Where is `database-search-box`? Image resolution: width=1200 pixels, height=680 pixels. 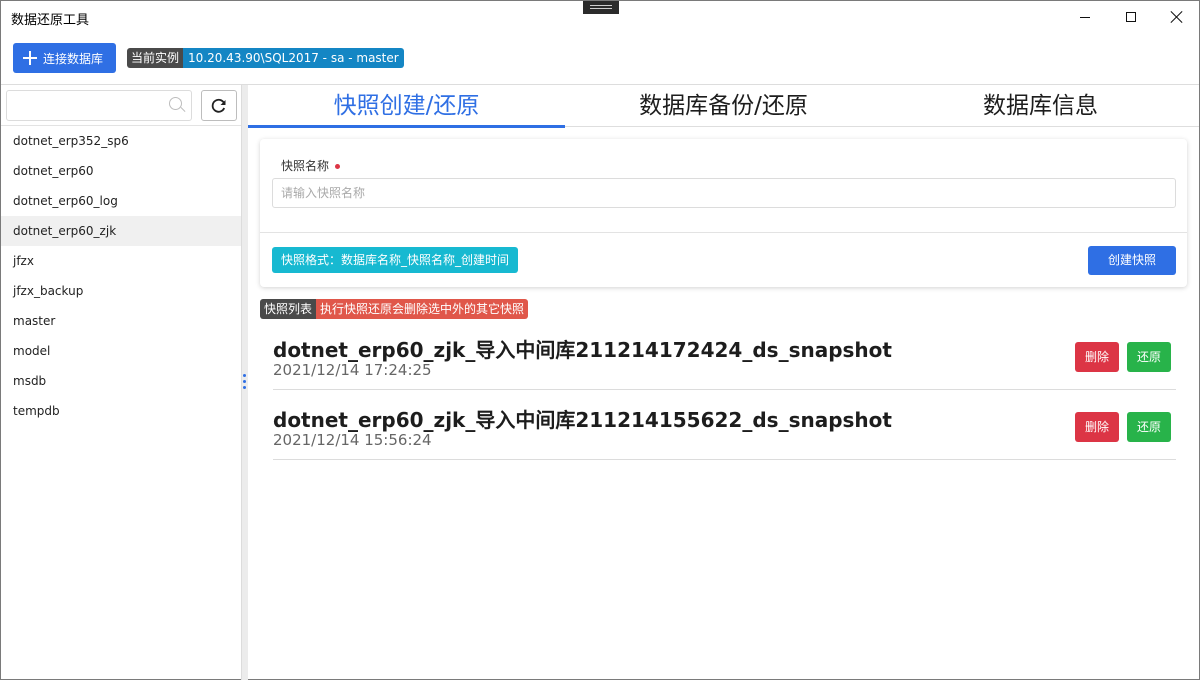
database-search-box is located at coordinates (99, 105).